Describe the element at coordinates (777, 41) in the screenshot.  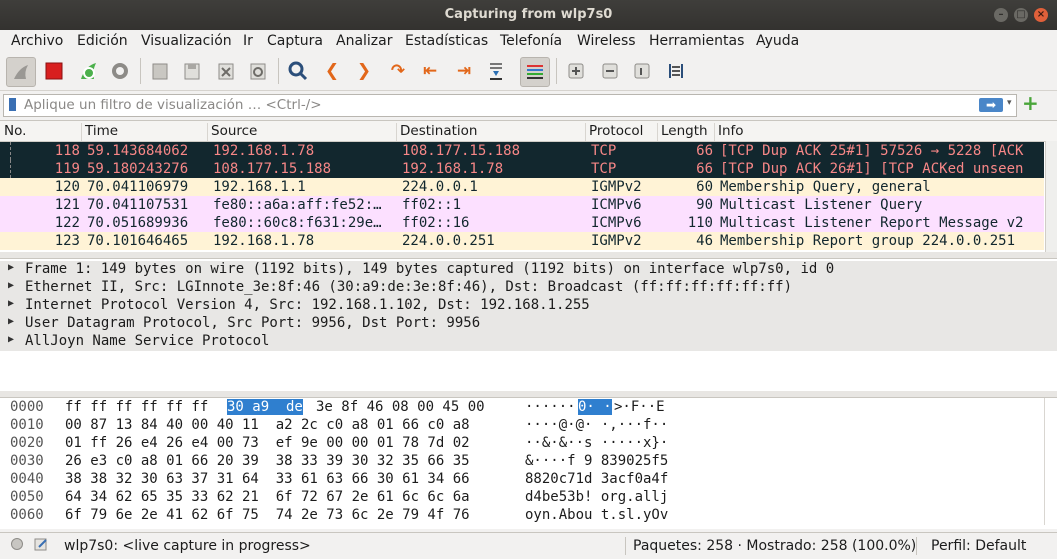
I see `menu-ayuda: Ayuda` at that location.